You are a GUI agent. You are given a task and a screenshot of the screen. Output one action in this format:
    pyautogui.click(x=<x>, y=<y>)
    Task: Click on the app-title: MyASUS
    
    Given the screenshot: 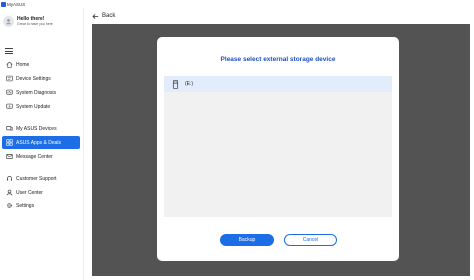 What is the action you would take?
    pyautogui.click(x=16, y=4)
    